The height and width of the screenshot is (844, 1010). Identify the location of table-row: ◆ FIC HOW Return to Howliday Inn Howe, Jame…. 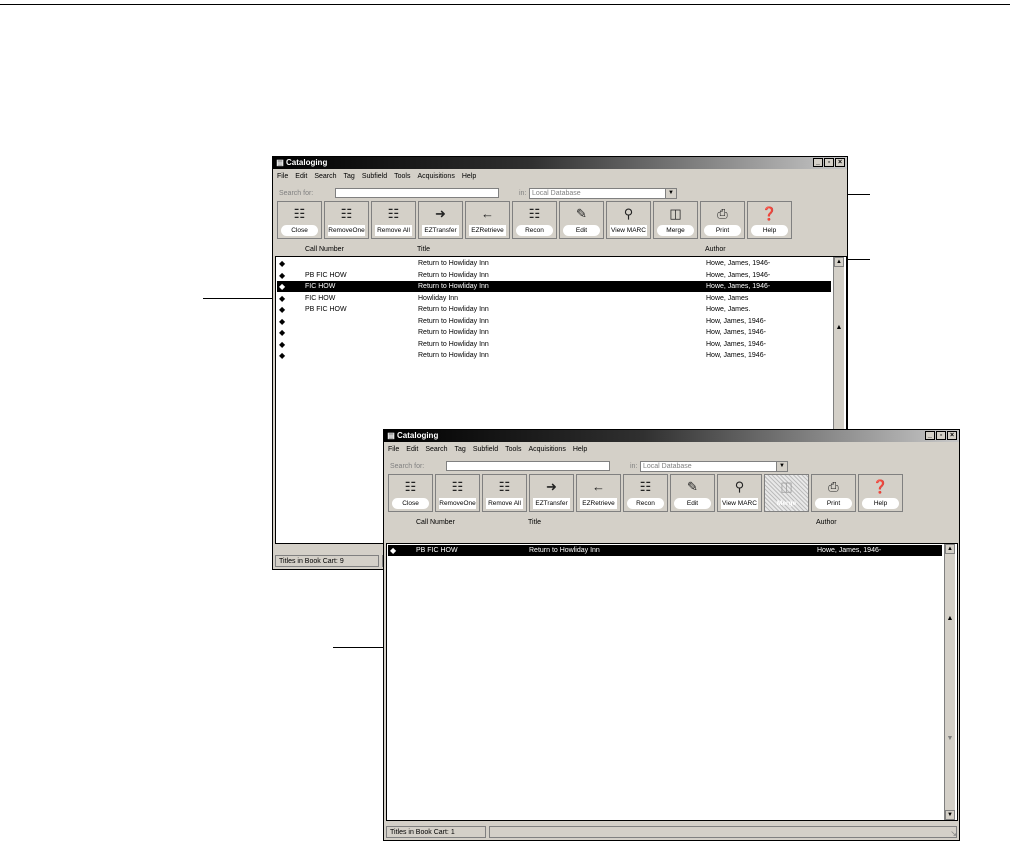
(554, 286).